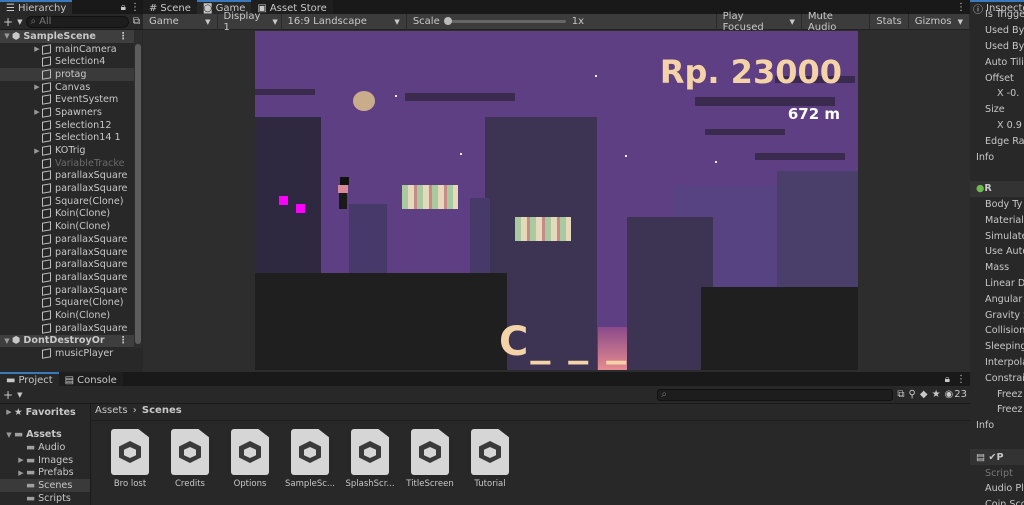 Image resolution: width=1024 pixels, height=505 pixels. I want to click on inspector-row: Size, so click(997, 110).